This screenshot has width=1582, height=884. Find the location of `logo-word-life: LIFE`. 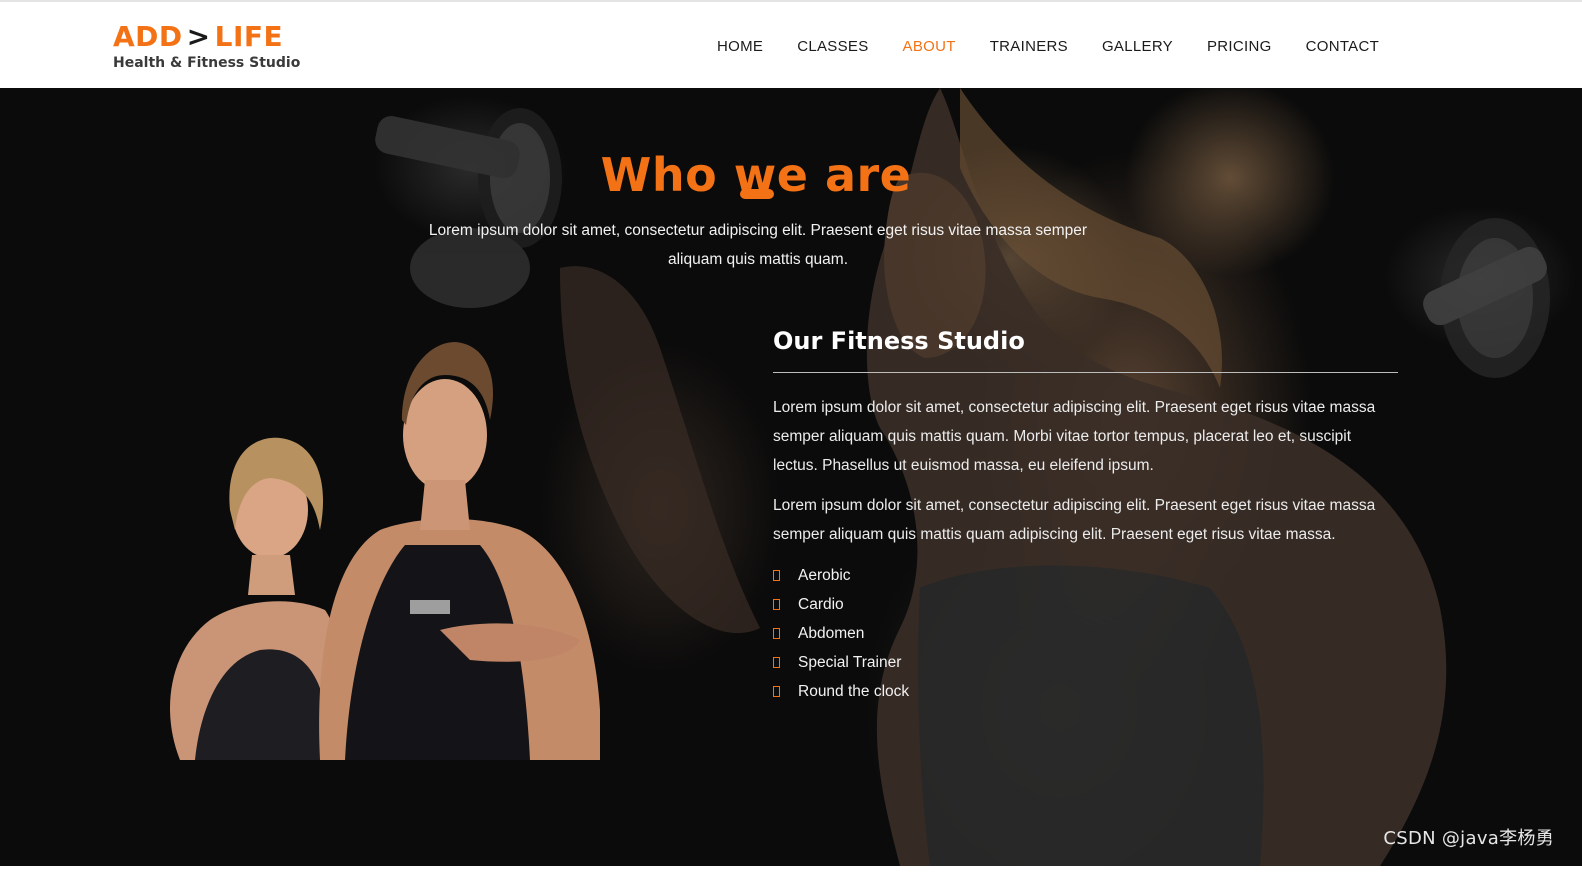

logo-word-life: LIFE is located at coordinates (249, 36).